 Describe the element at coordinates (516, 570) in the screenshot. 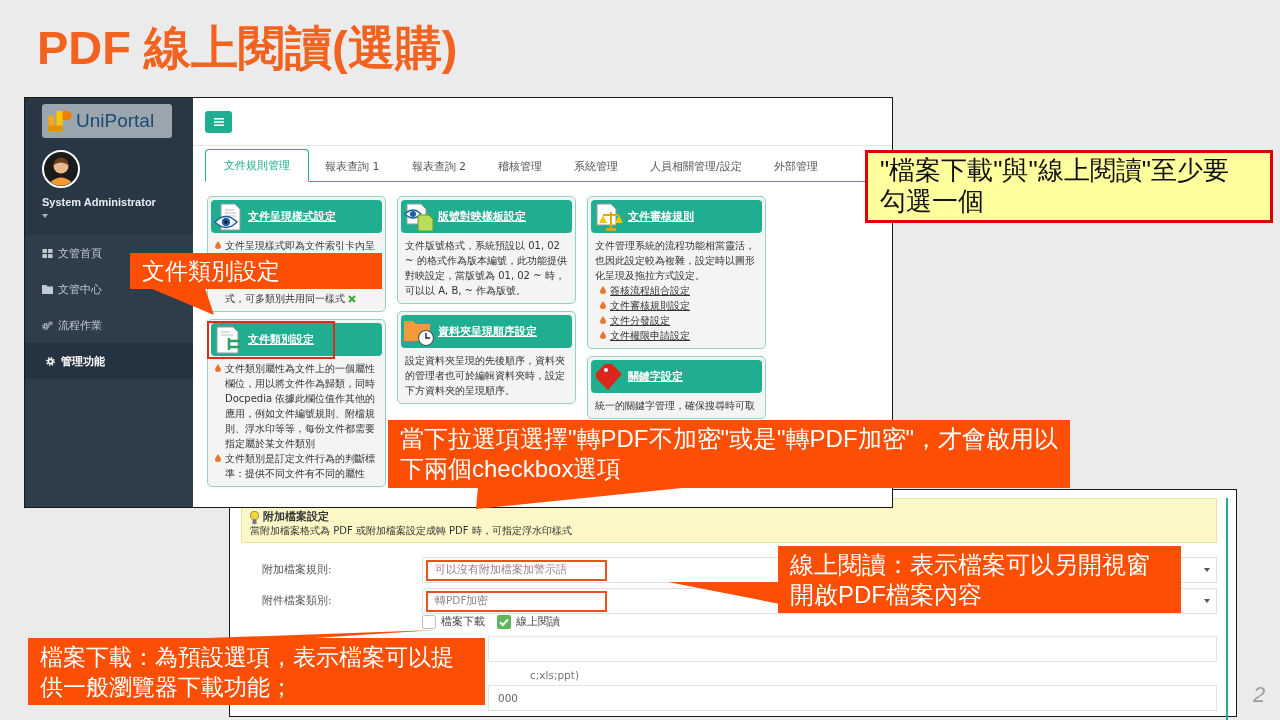

I see `highlight-box: 可以沒有附加檔案加警示語` at that location.